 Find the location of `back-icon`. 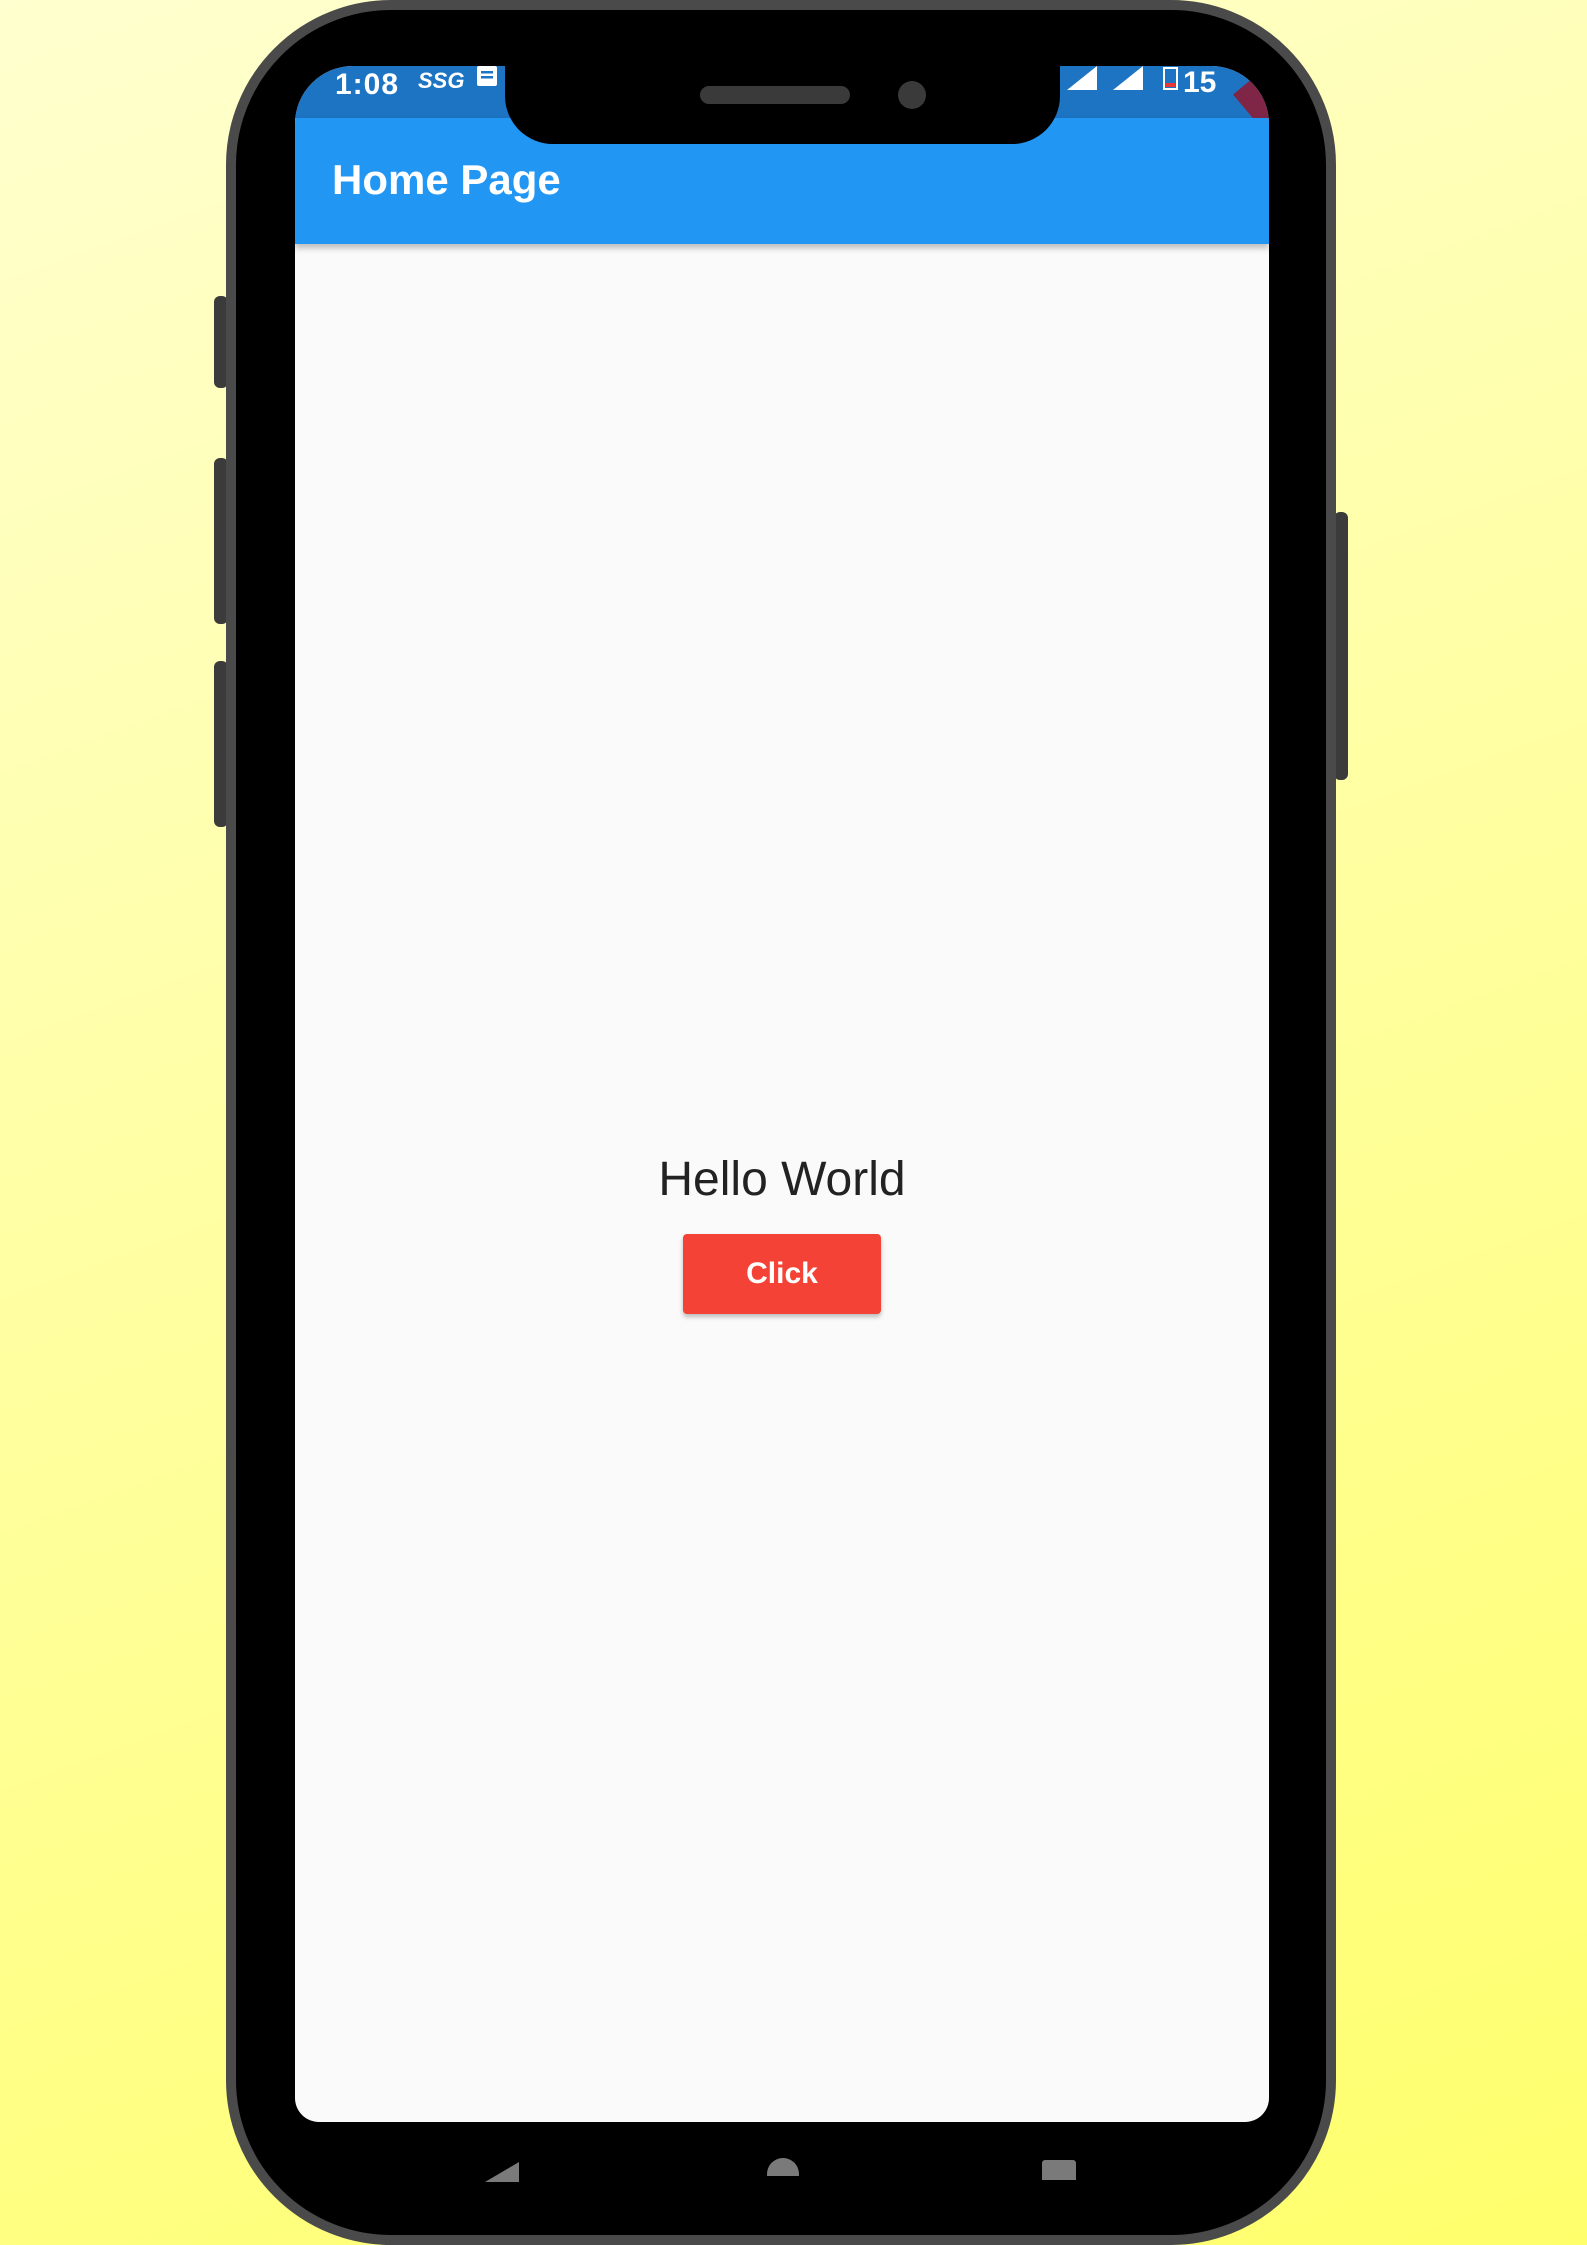

back-icon is located at coordinates (502, 2170).